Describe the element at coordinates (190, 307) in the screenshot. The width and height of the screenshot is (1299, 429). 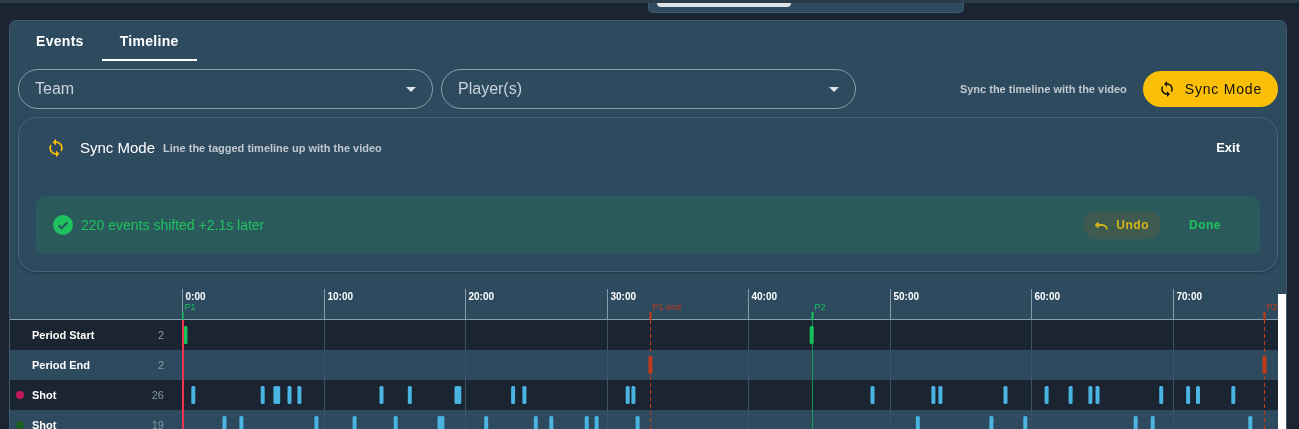
I see `period-label: P1` at that location.